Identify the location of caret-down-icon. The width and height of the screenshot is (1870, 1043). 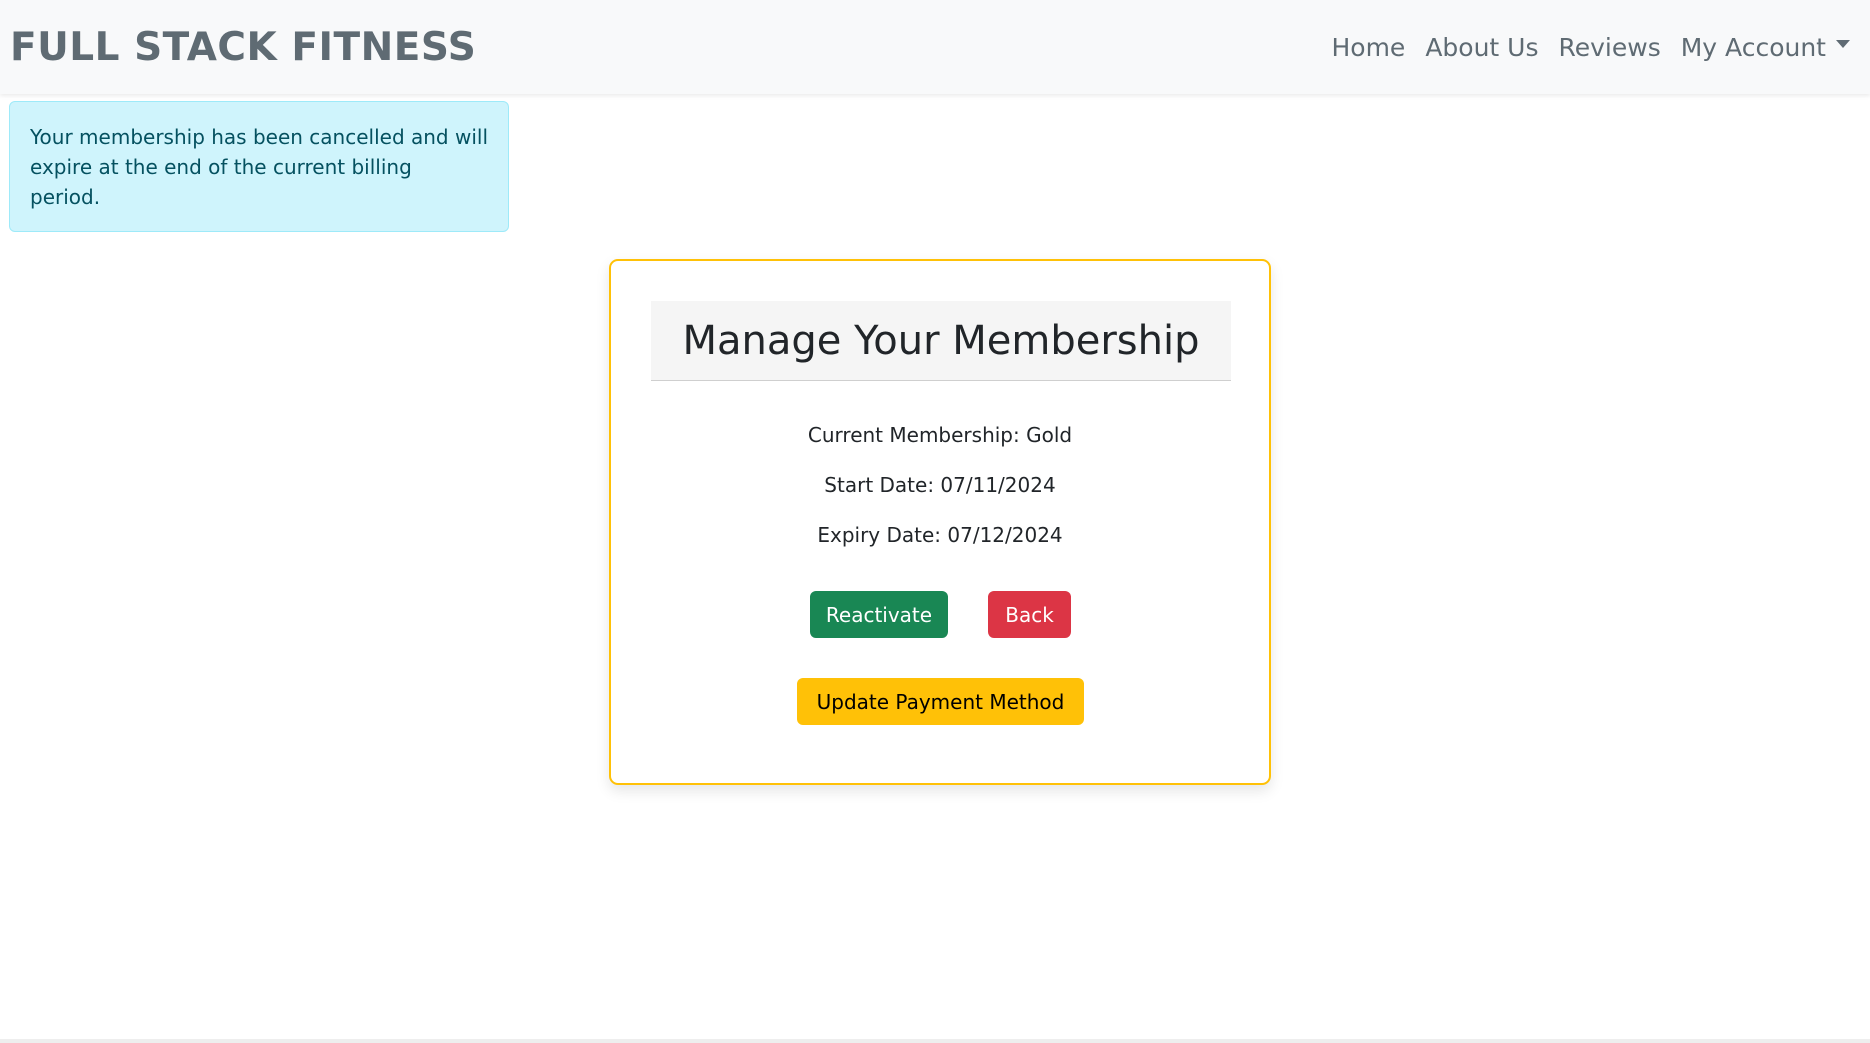
(1843, 44).